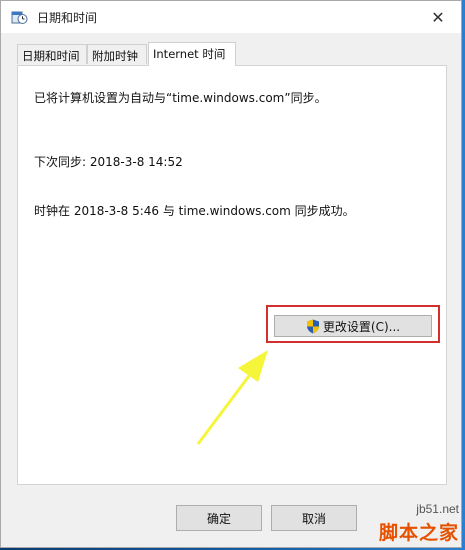  Describe the element at coordinates (314, 518) in the screenshot. I see `cancel-button: 取消` at that location.